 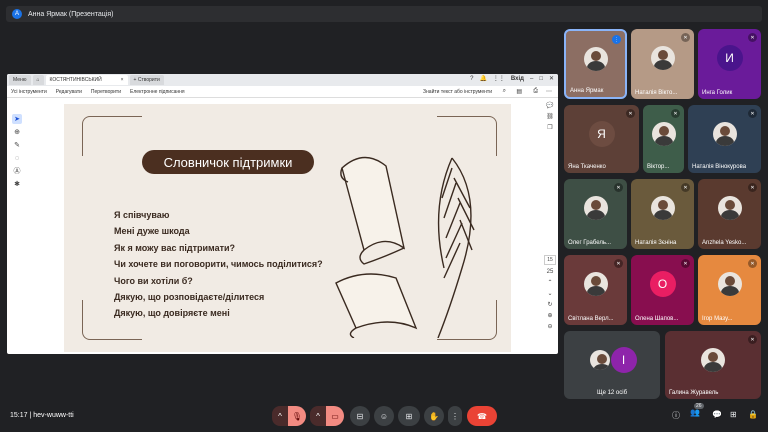 I want to click on participant-name: Наталія Вінокурова, so click(x=719, y=167).